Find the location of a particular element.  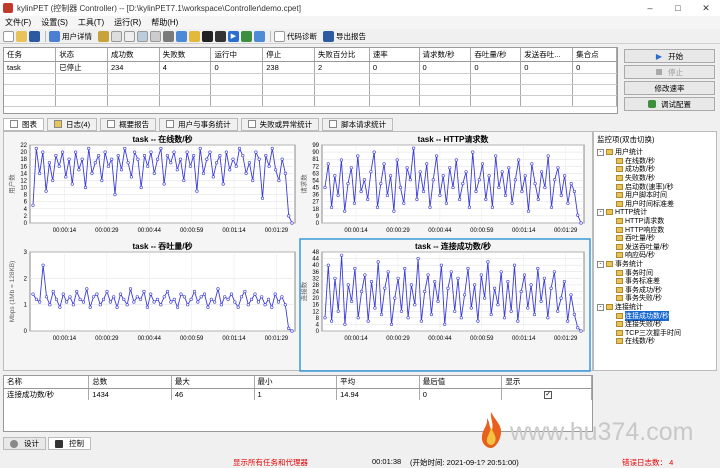

menu-tools: 工具(T) is located at coordinates (91, 22).